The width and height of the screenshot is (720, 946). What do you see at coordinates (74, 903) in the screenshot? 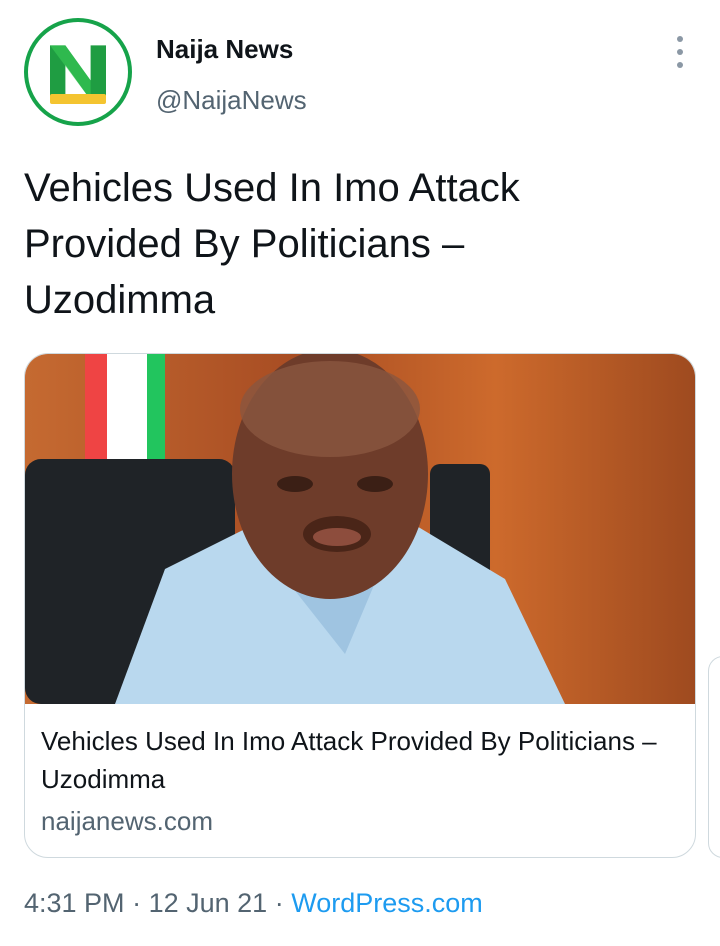
I see `tweet-time: 4:31 PM` at bounding box center [74, 903].